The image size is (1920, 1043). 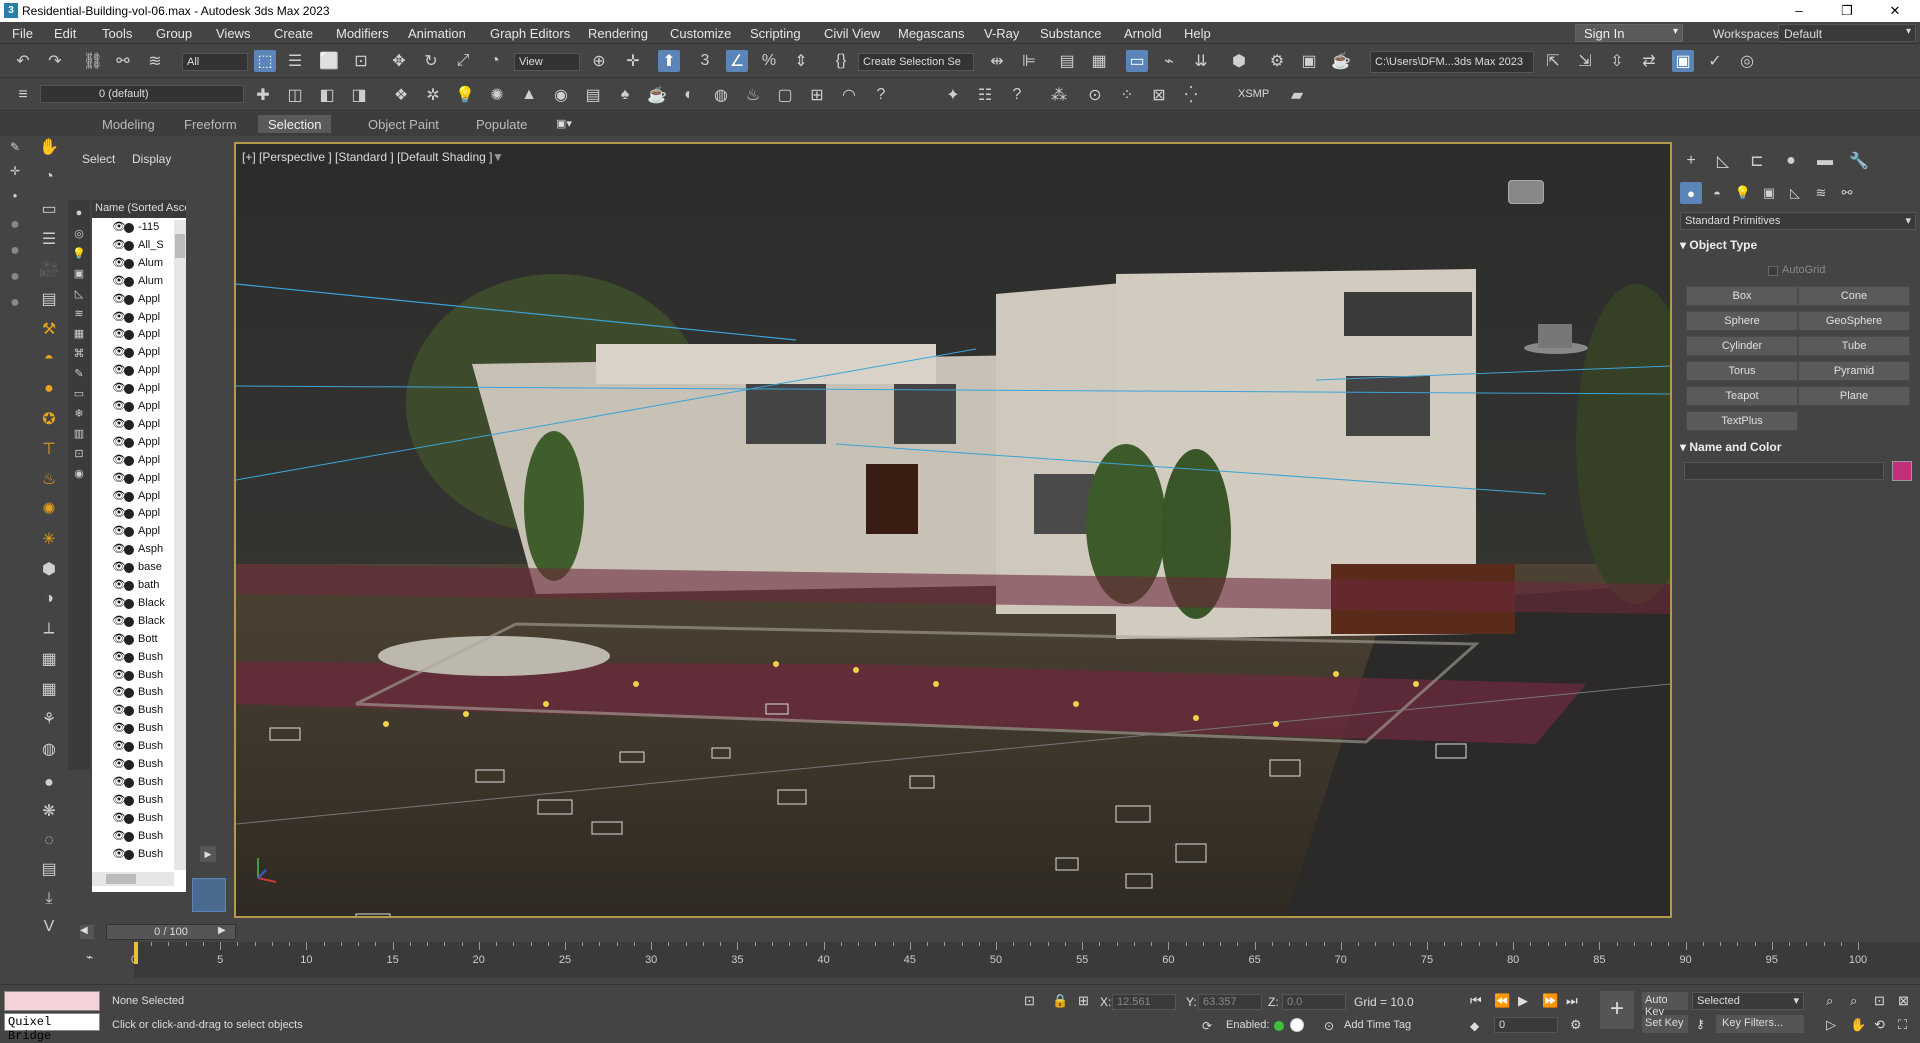 I want to click on filter-all-icon: ⊡, so click(x=79, y=453).